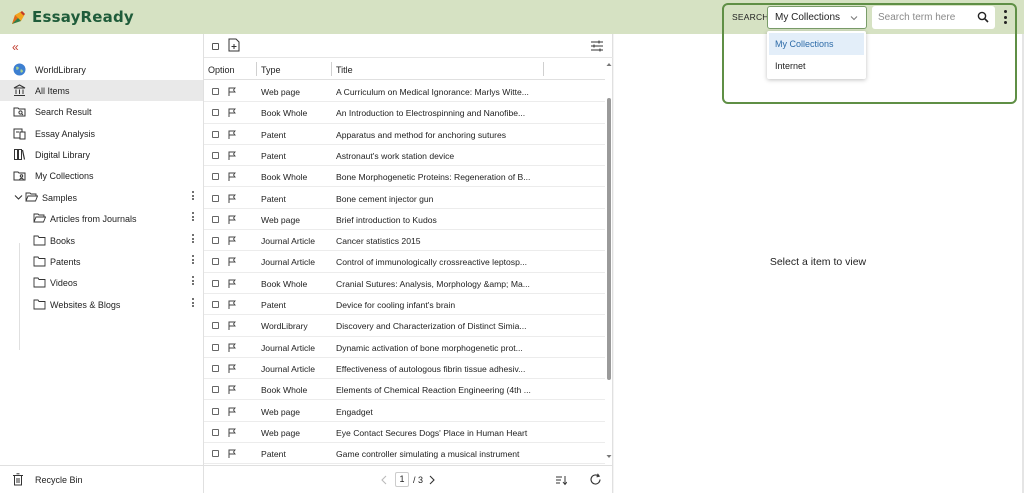  What do you see at coordinates (402, 479) in the screenshot?
I see `page-number-input: 1` at bounding box center [402, 479].